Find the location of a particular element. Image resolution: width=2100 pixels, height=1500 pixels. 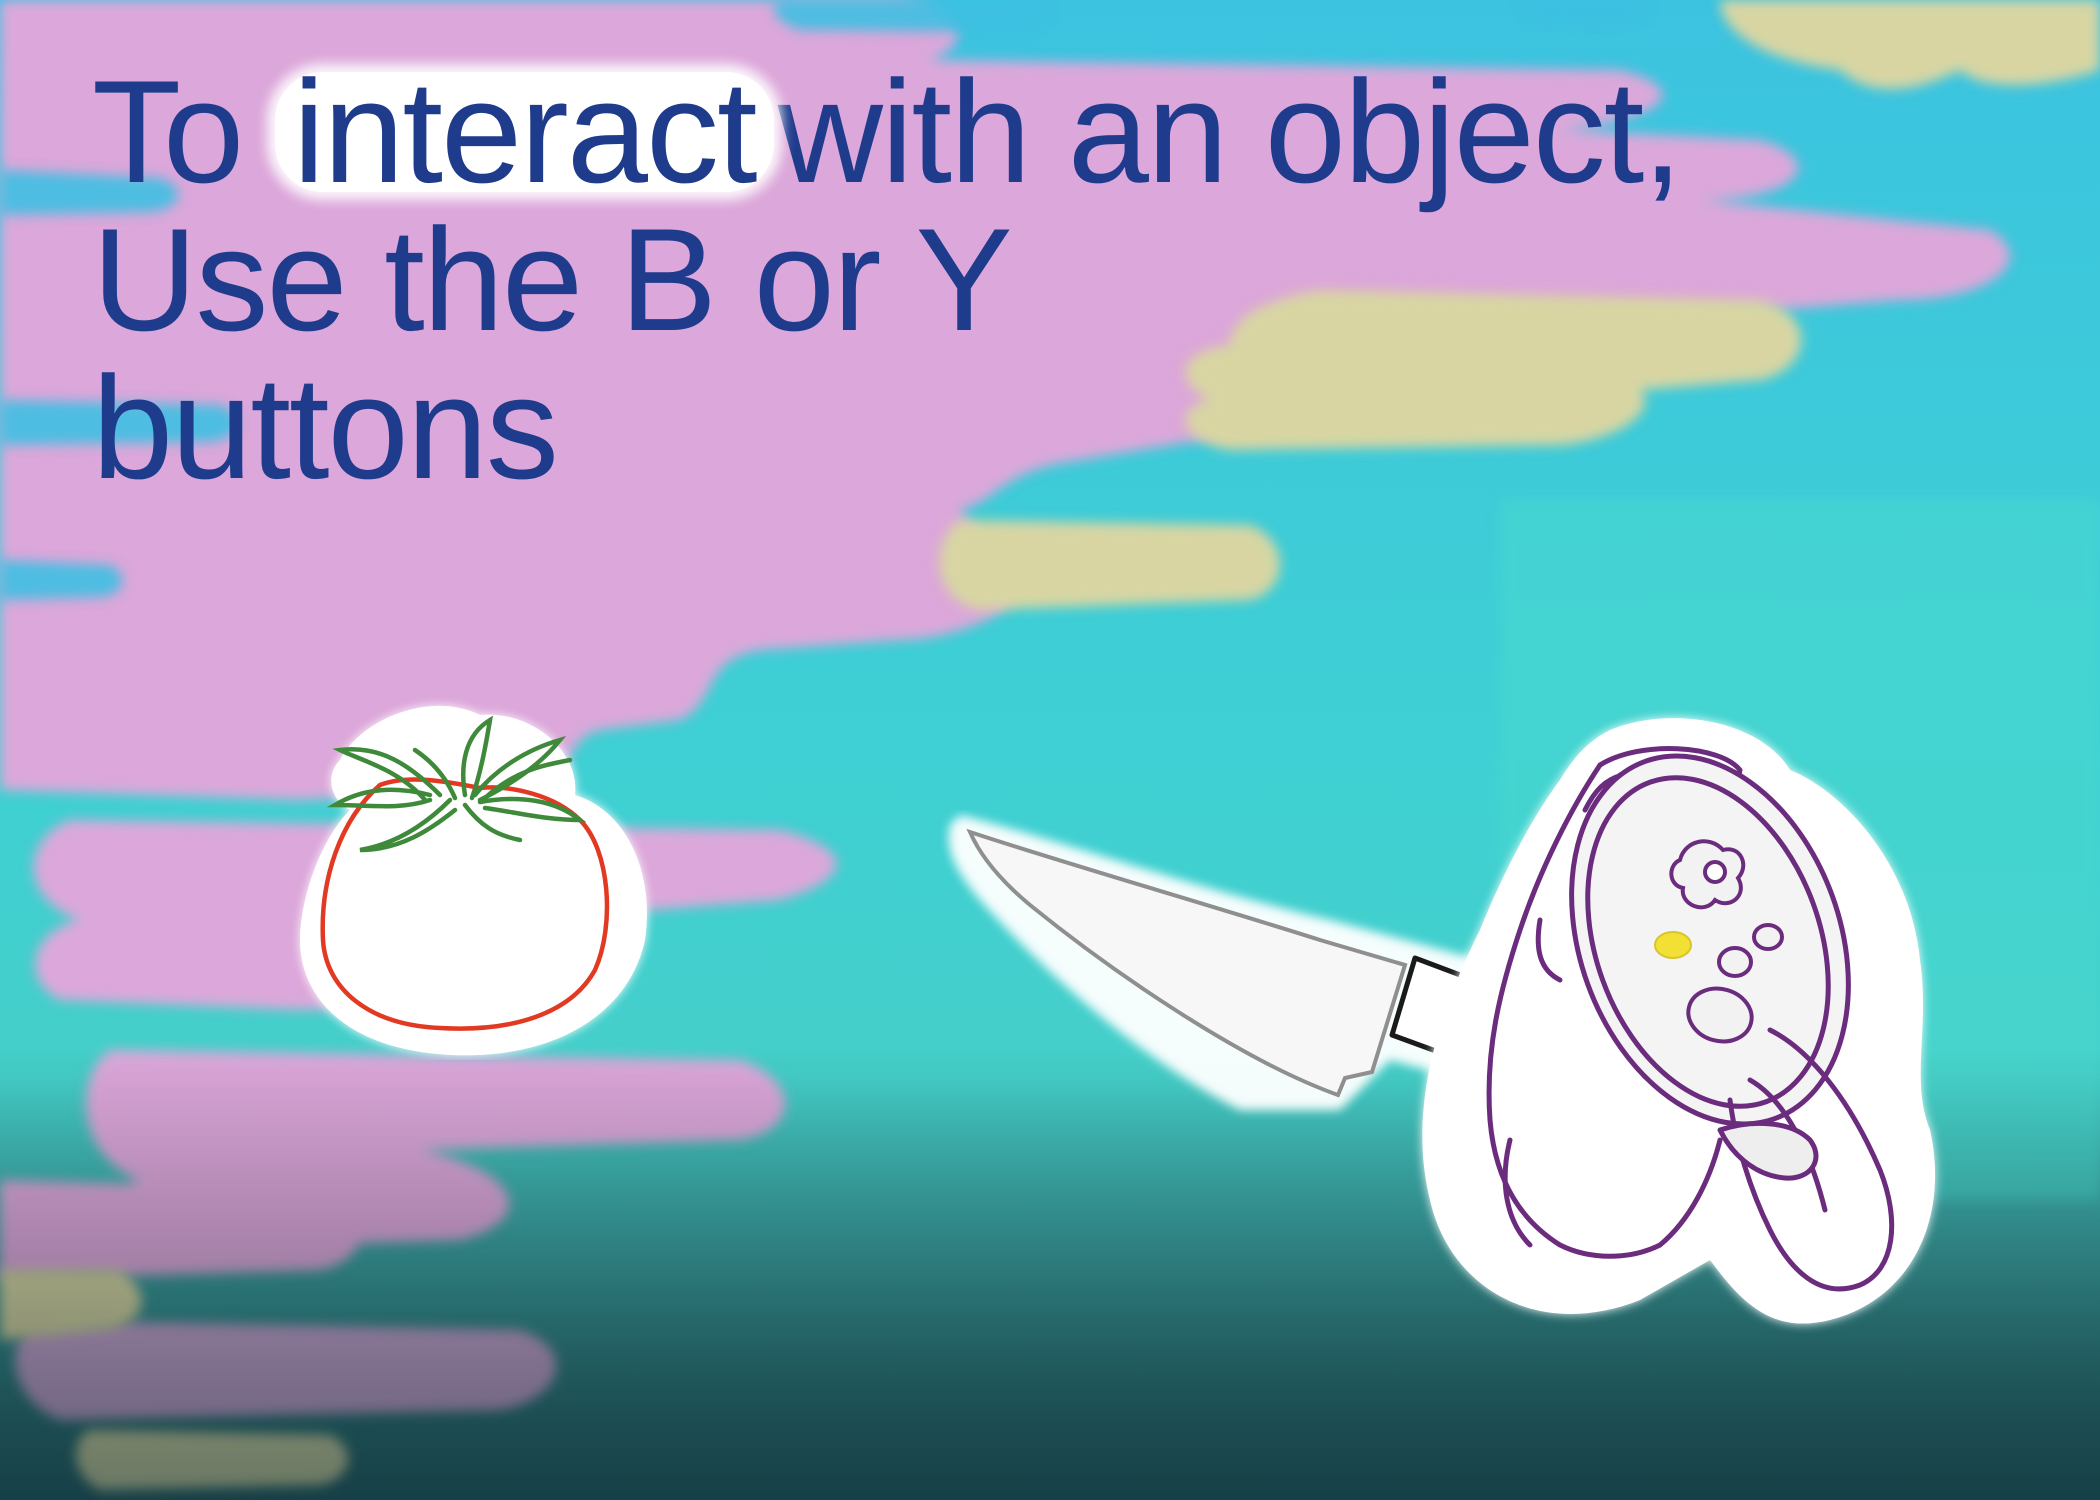

instruction-line-3: buttons is located at coordinates (325, 427).